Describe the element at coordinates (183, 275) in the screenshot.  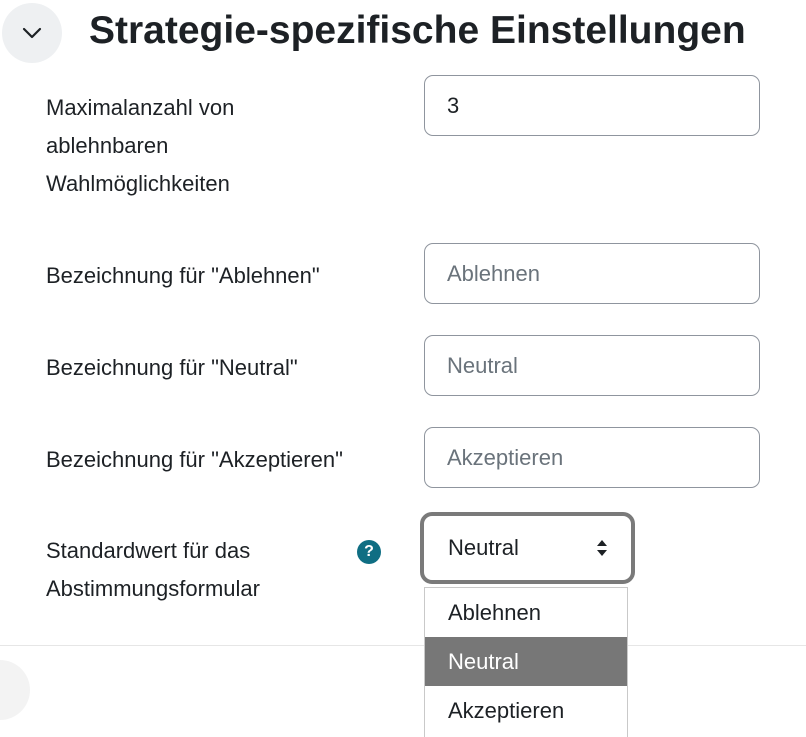
I see `label-refuse-label: Bezeichnung für "Ablehnen"` at that location.